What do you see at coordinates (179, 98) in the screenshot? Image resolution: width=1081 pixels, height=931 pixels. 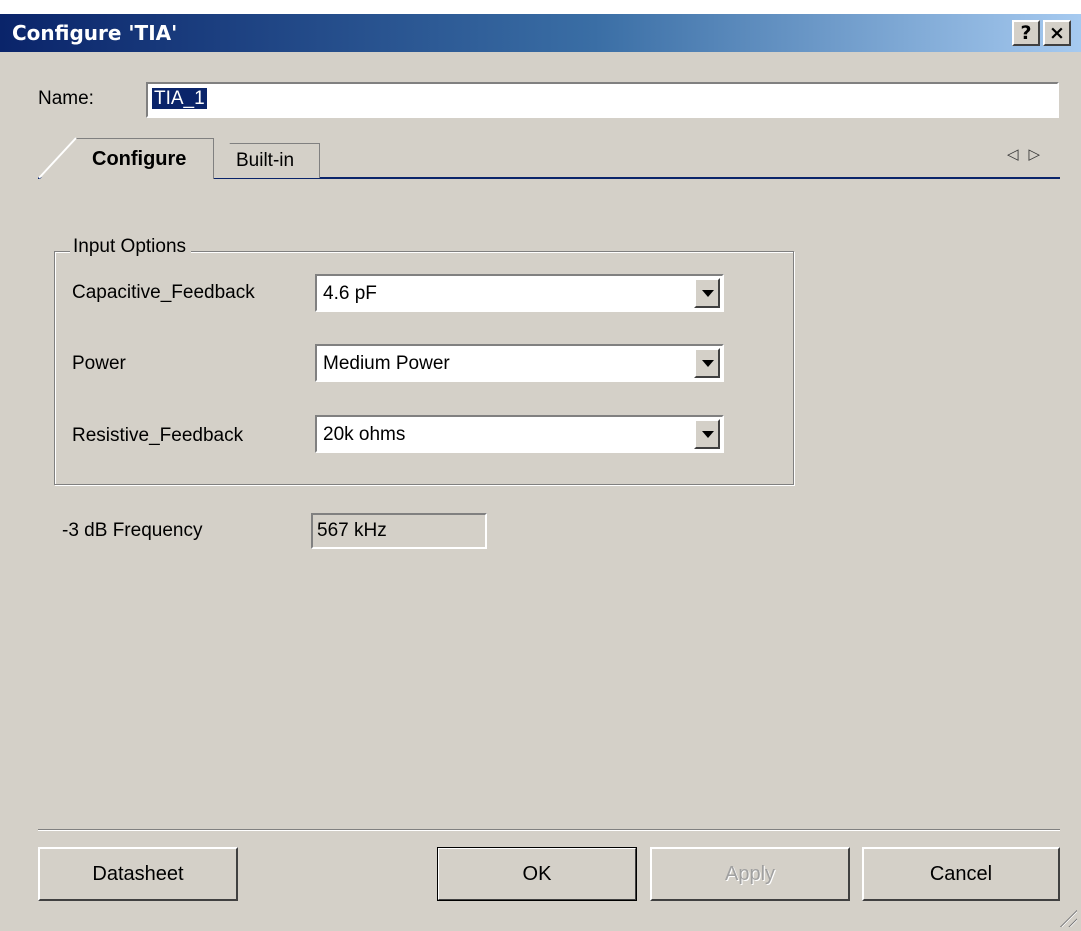 I see `name-value: TIA_1` at bounding box center [179, 98].